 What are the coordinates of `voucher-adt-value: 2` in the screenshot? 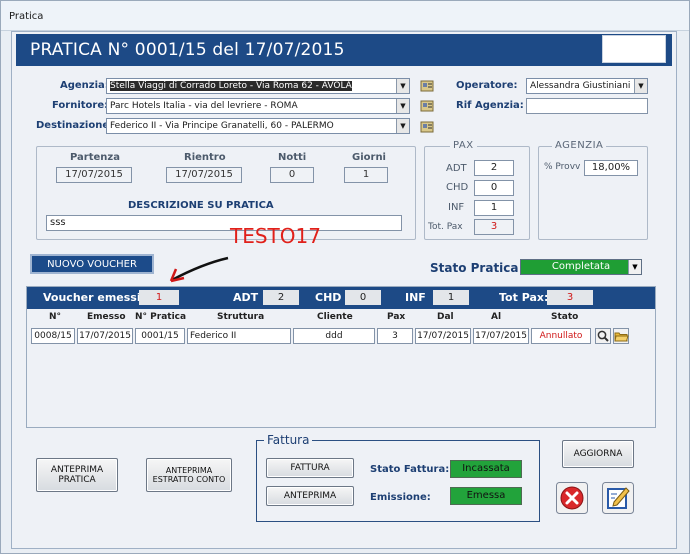 It's located at (281, 297).